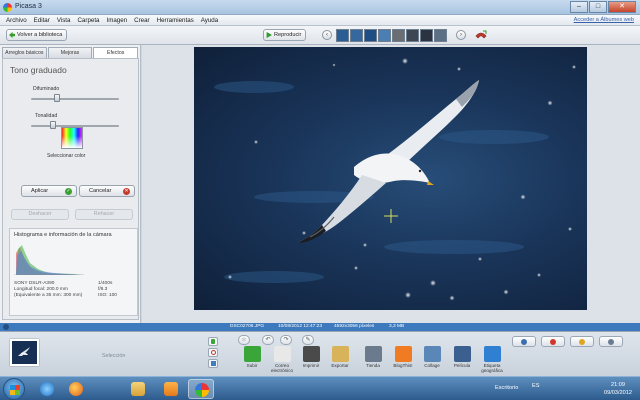 The image size is (640, 400). What do you see at coordinates (354, 326) in the screenshot?
I see `photo-dimensions: 4592x3056 píxeles` at bounding box center [354, 326].